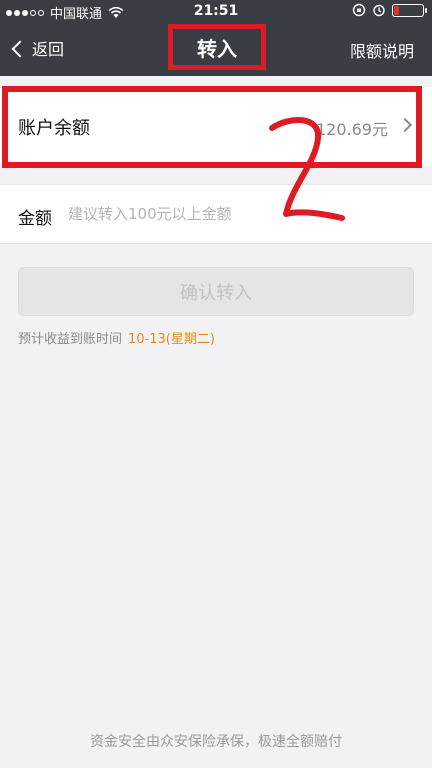  I want to click on limit-info-link: 限额说明, so click(382, 50).